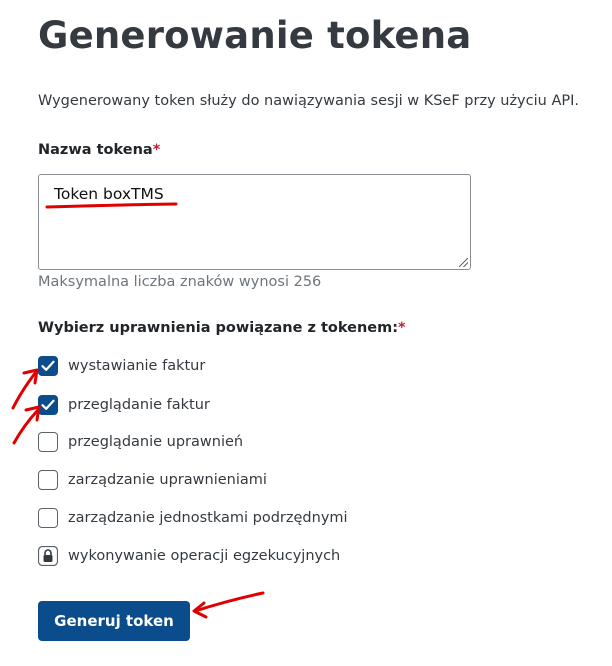 This screenshot has height=666, width=612. What do you see at coordinates (137, 366) in the screenshot?
I see `permission-label: wystawianie faktur` at bounding box center [137, 366].